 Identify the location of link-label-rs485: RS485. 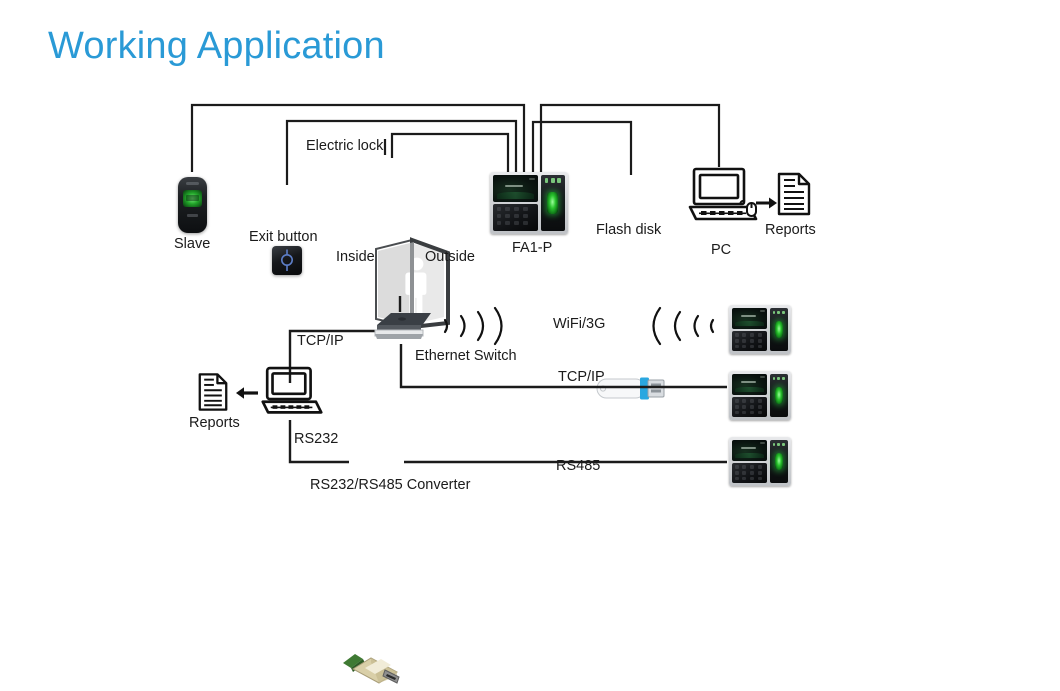
(578, 466).